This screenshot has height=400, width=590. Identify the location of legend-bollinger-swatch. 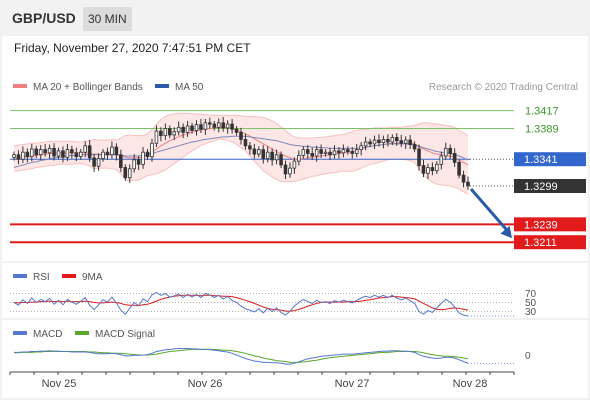
(20, 86).